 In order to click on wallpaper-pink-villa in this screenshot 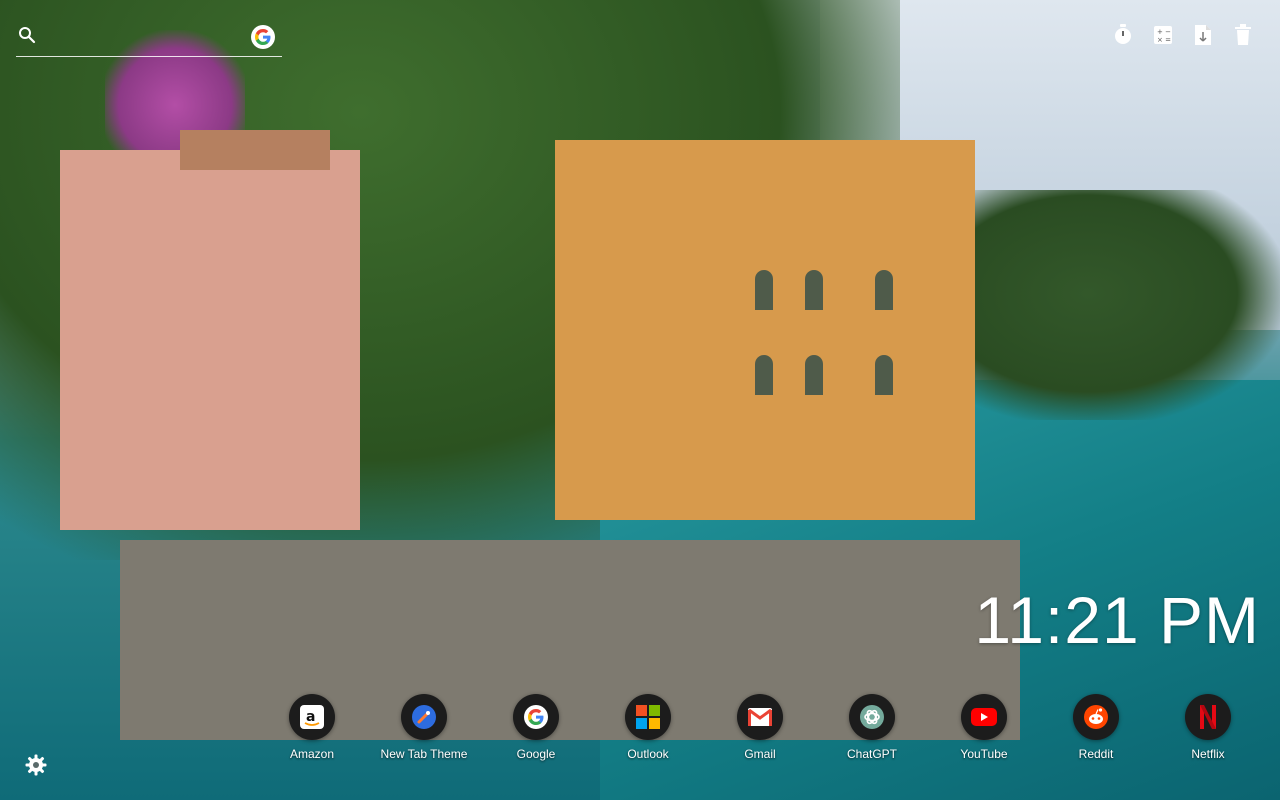, I will do `click(210, 330)`.